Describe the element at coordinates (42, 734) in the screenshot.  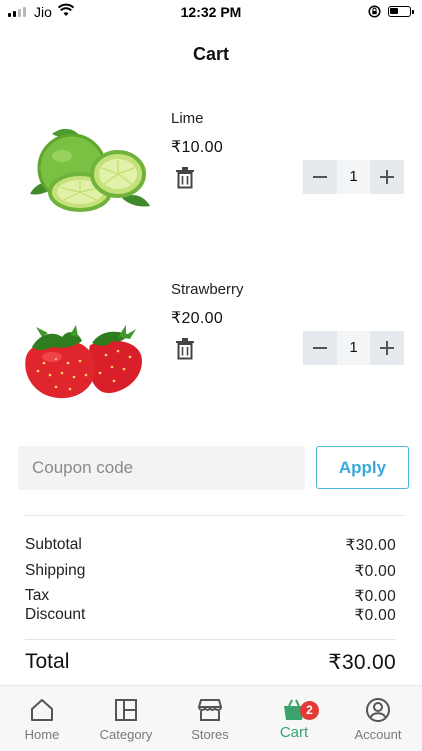
I see `tab-label: Home` at that location.